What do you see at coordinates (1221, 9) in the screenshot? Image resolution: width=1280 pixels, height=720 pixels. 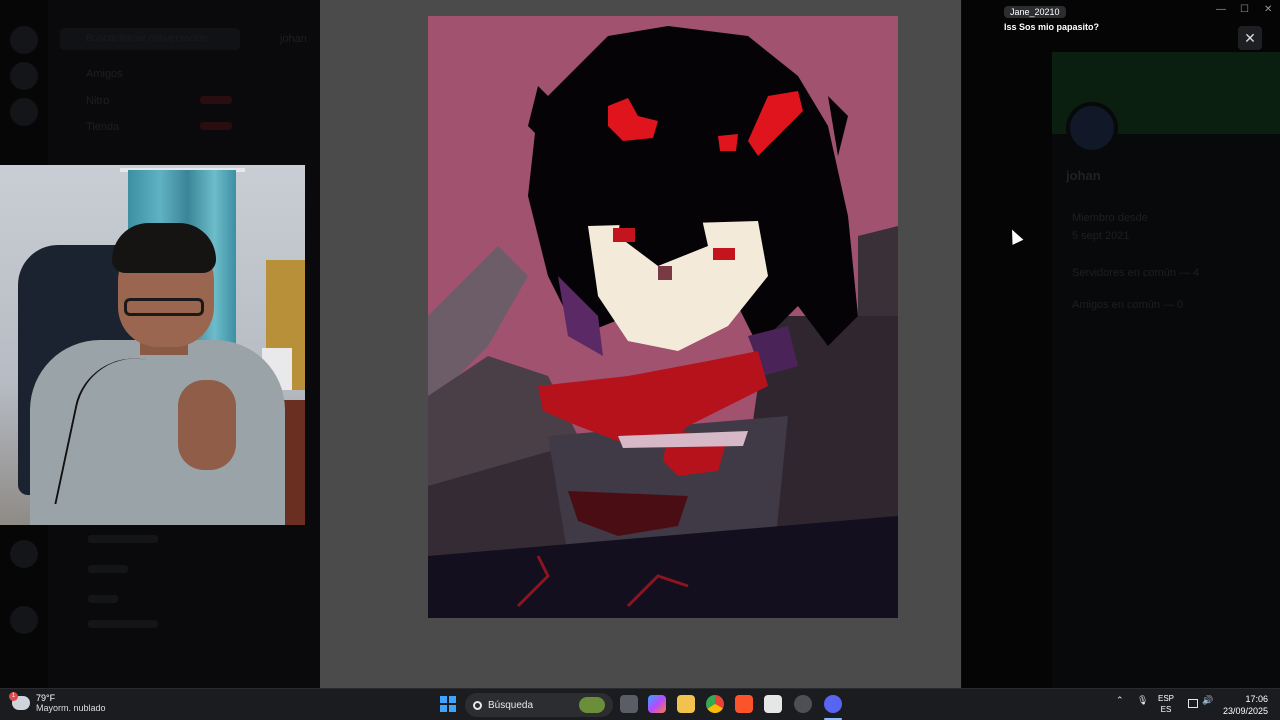 I see `minimize-button: —` at bounding box center [1221, 9].